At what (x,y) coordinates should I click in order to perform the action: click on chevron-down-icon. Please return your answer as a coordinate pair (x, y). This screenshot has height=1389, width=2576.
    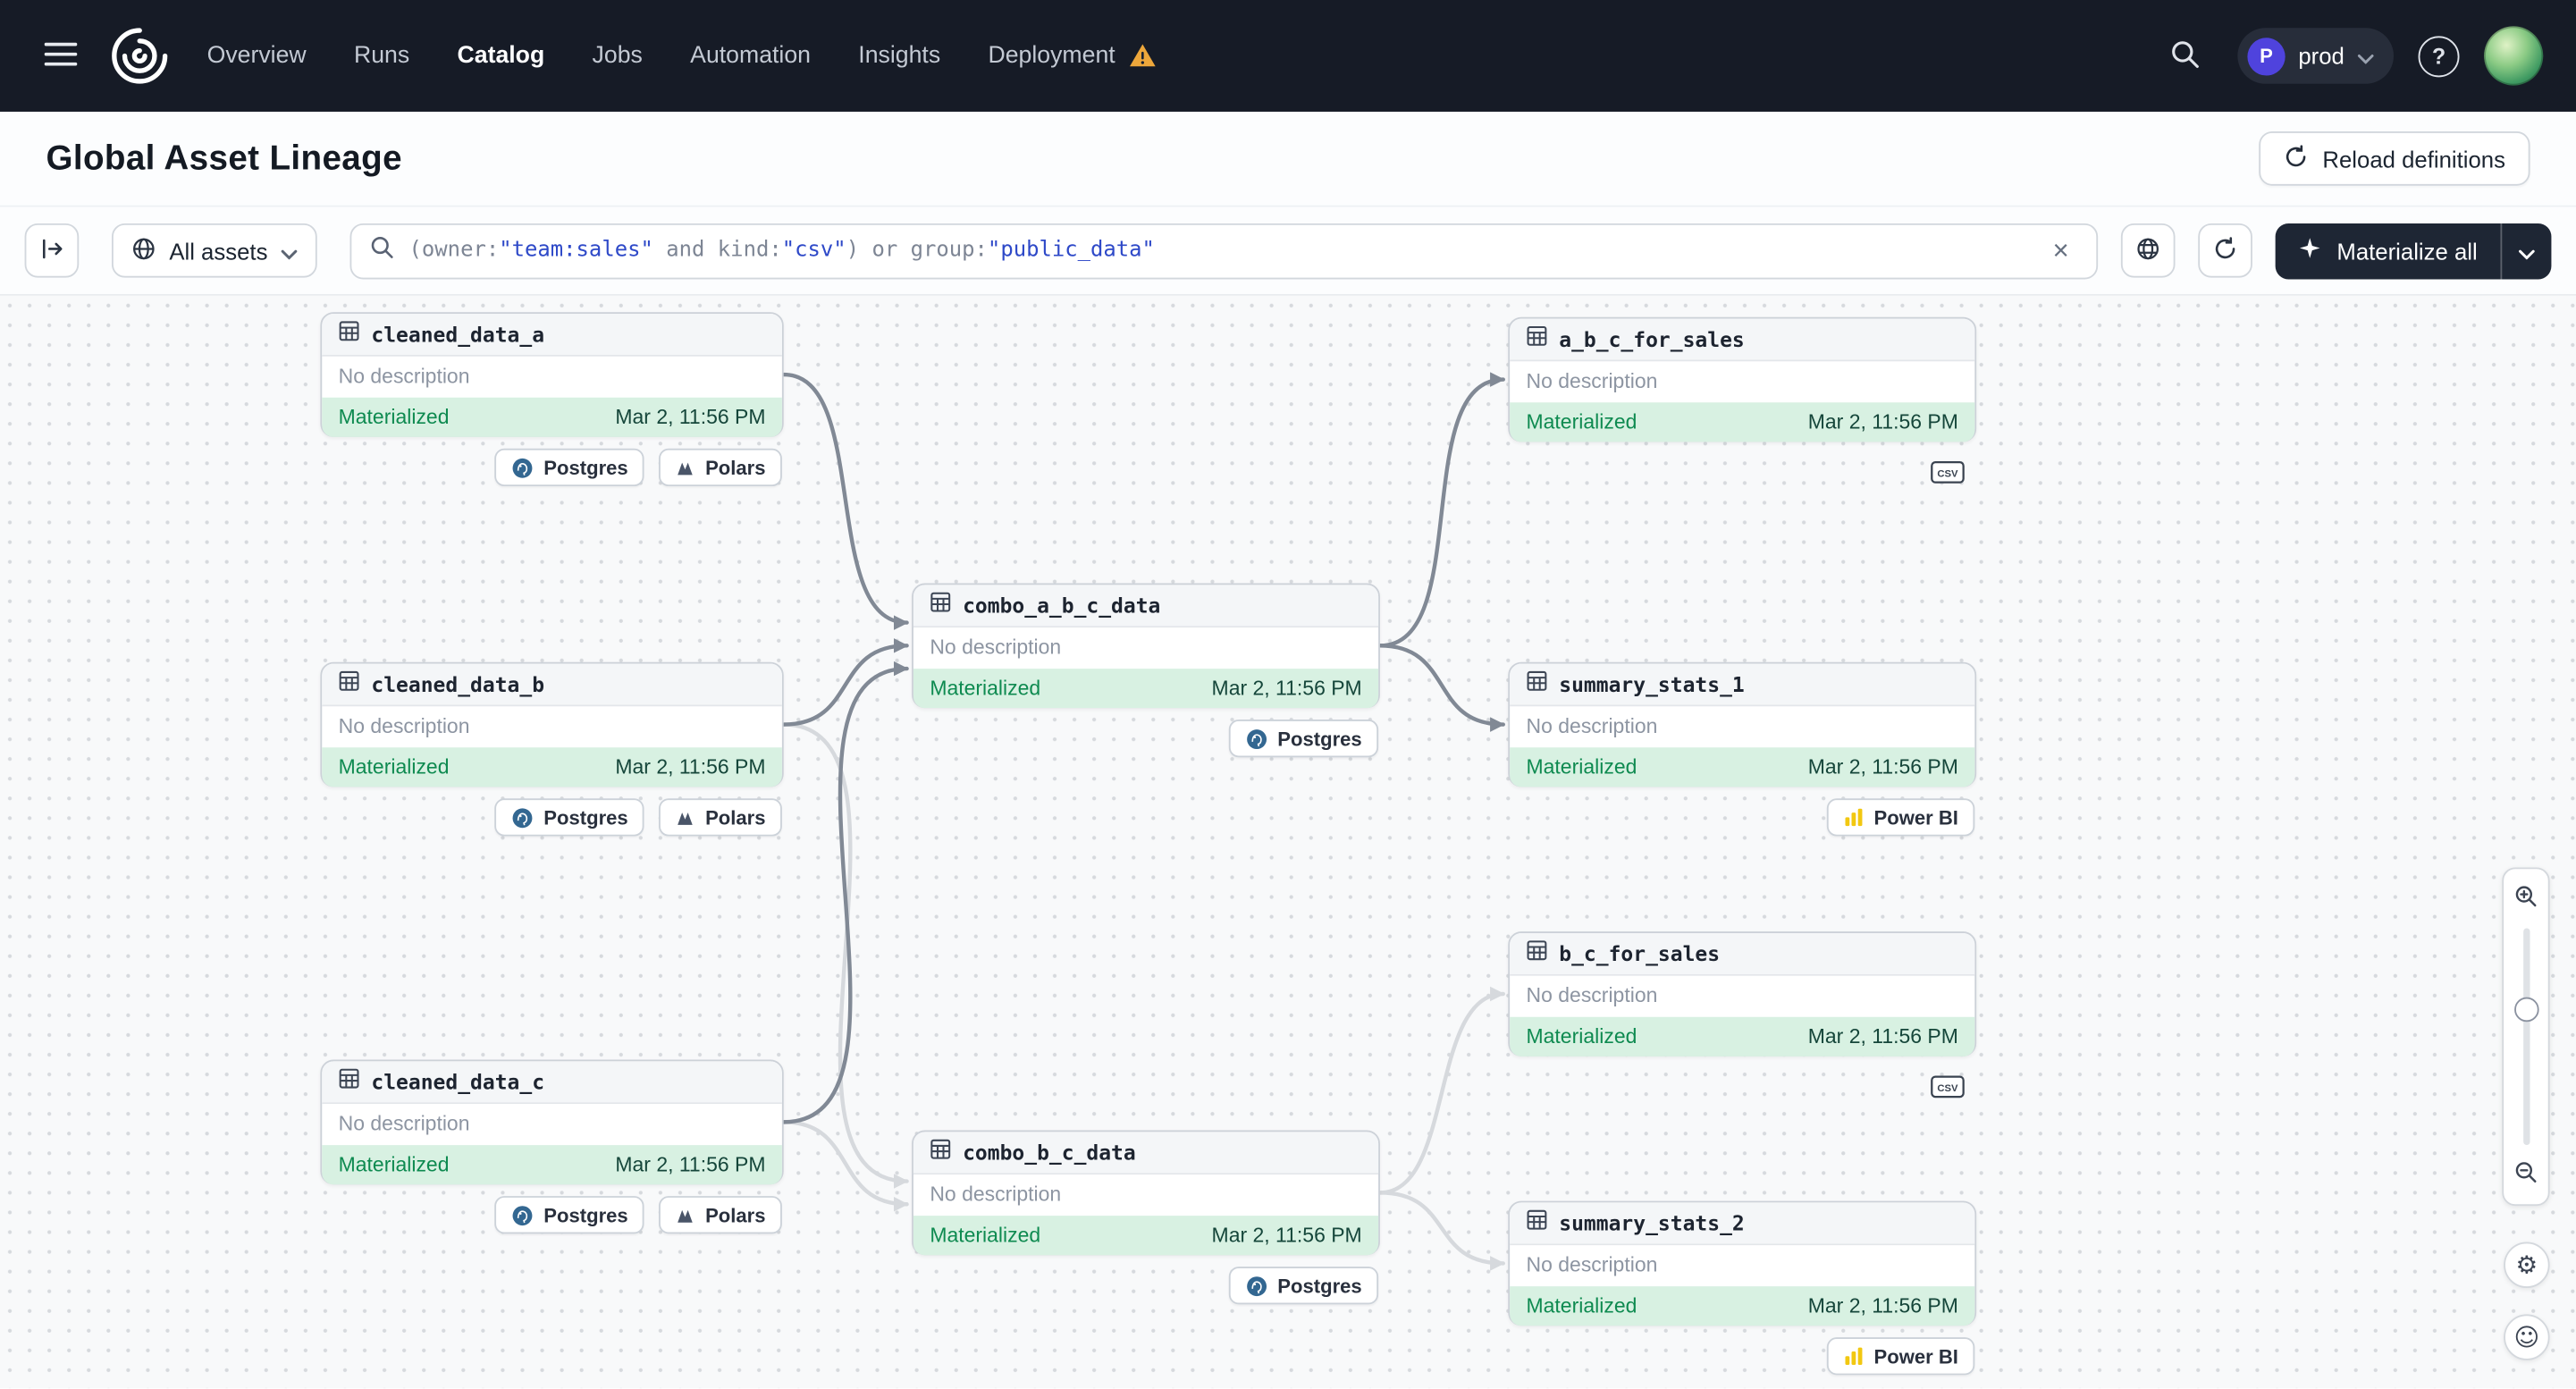
    Looking at the image, I should click on (2527, 251).